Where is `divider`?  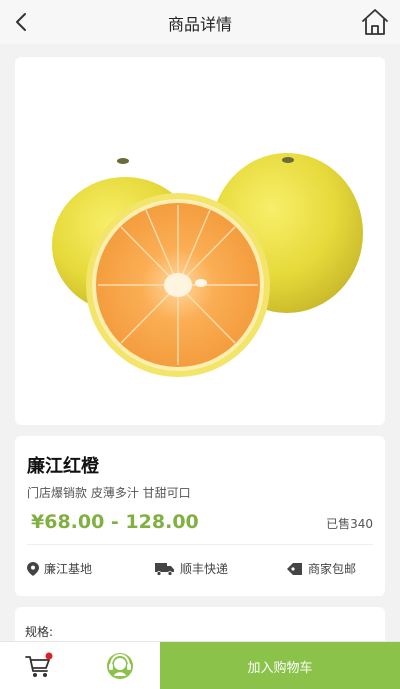
divider is located at coordinates (200, 544).